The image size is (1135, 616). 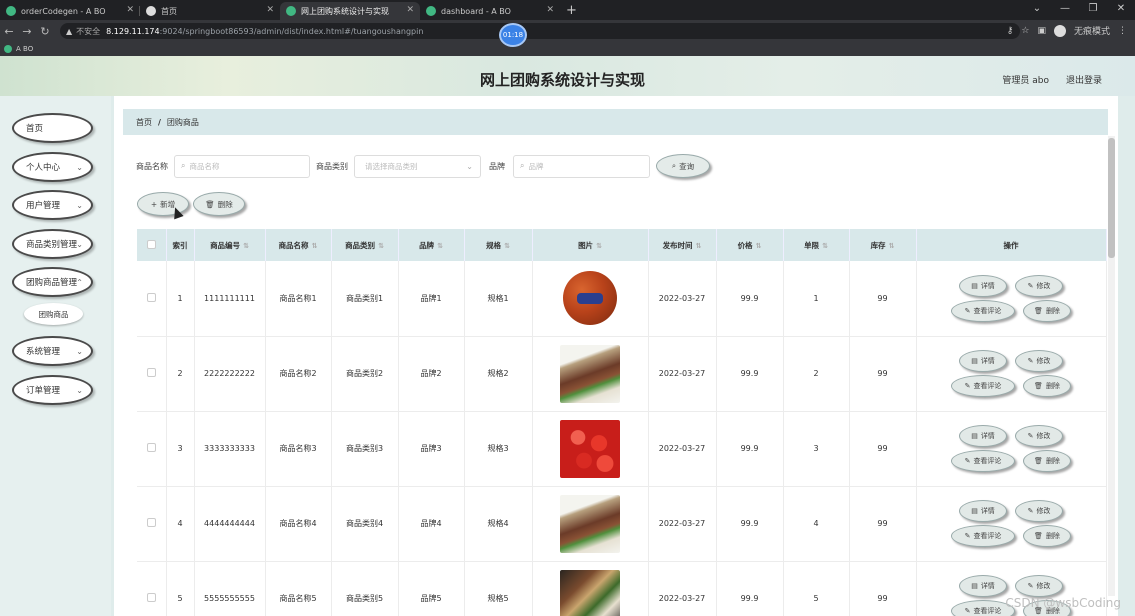 What do you see at coordinates (350, 11) in the screenshot?
I see `browser-tab-active: 网上团购系统设计与实现 ✕` at bounding box center [350, 11].